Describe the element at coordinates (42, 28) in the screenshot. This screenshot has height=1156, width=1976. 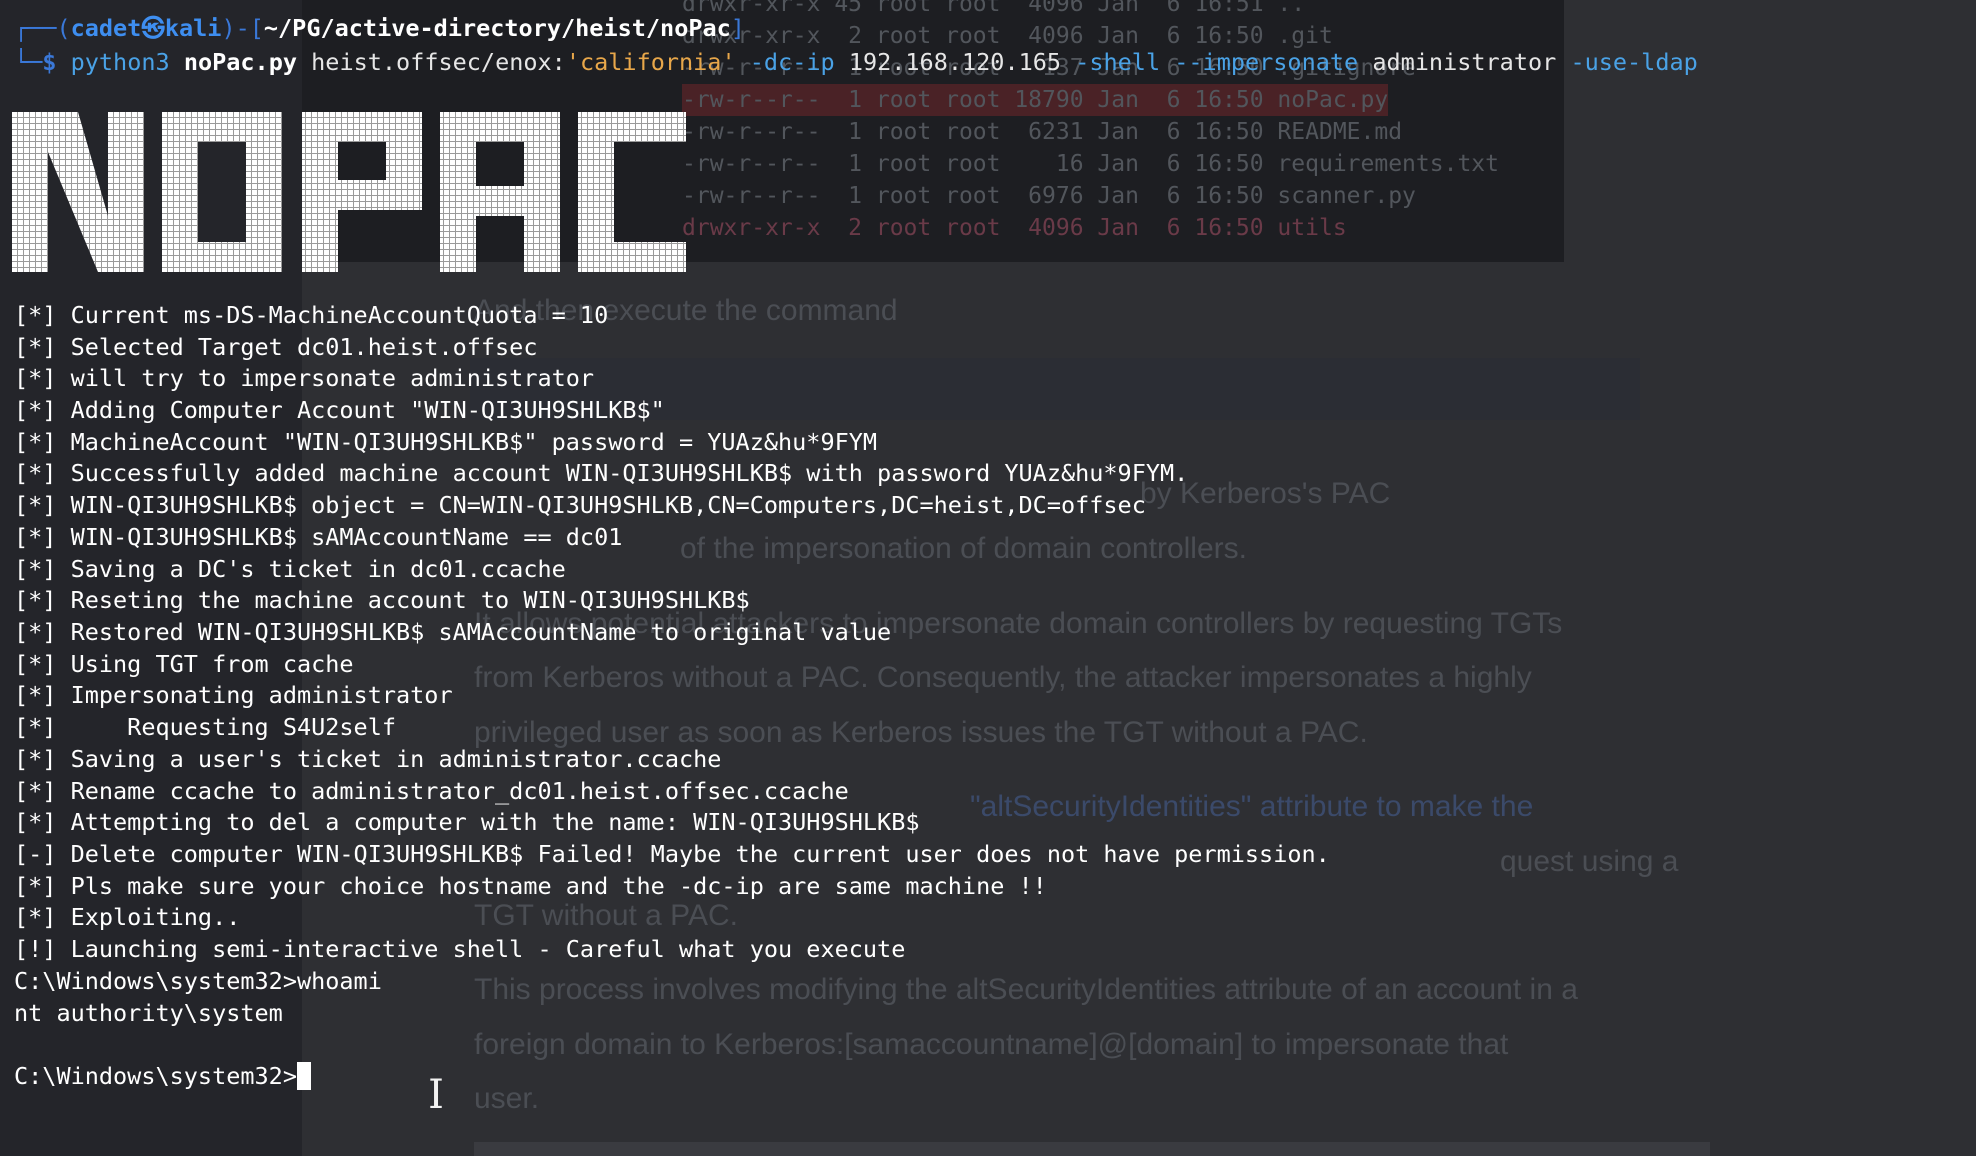
I see `prompt-frame-open: ┌──(` at that location.